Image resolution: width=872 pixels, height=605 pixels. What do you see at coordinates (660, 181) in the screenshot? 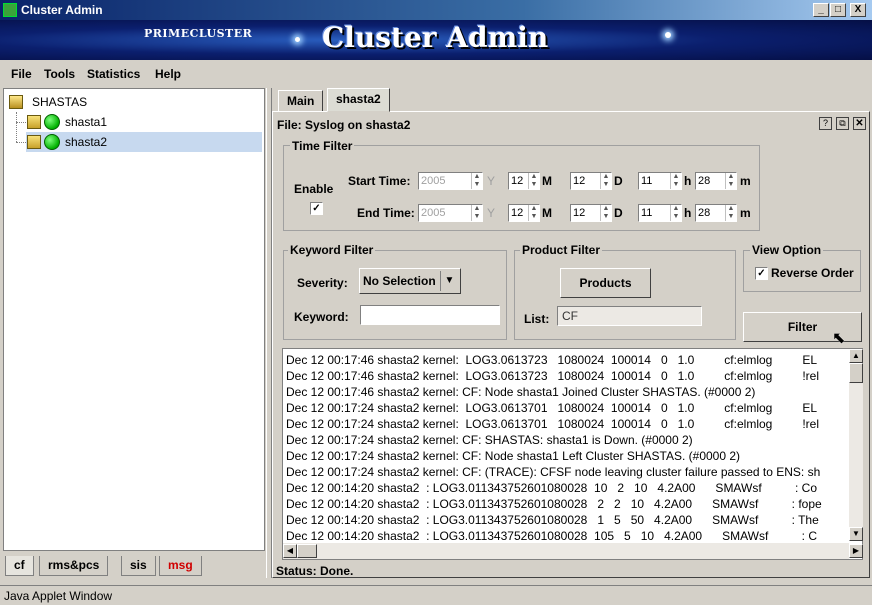
I see `start-hour-spinner: 11 ▲ ▼` at bounding box center [660, 181].